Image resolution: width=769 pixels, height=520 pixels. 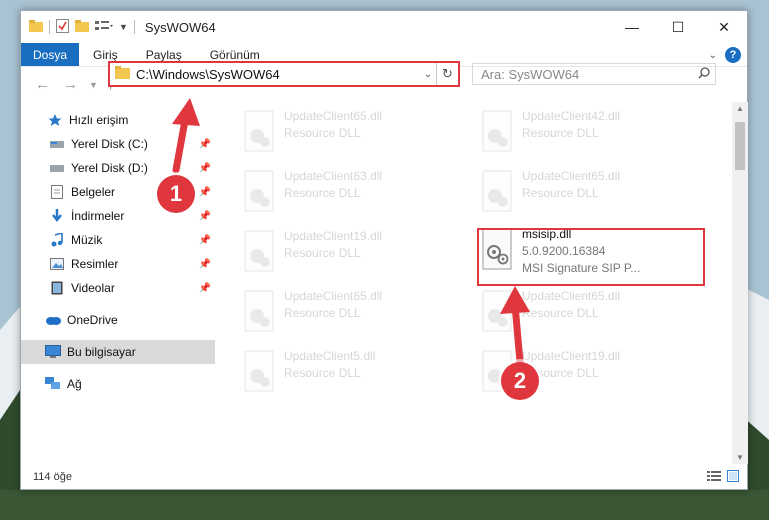 What do you see at coordinates (62, 27) in the screenshot?
I see `properties-icon` at bounding box center [62, 27].